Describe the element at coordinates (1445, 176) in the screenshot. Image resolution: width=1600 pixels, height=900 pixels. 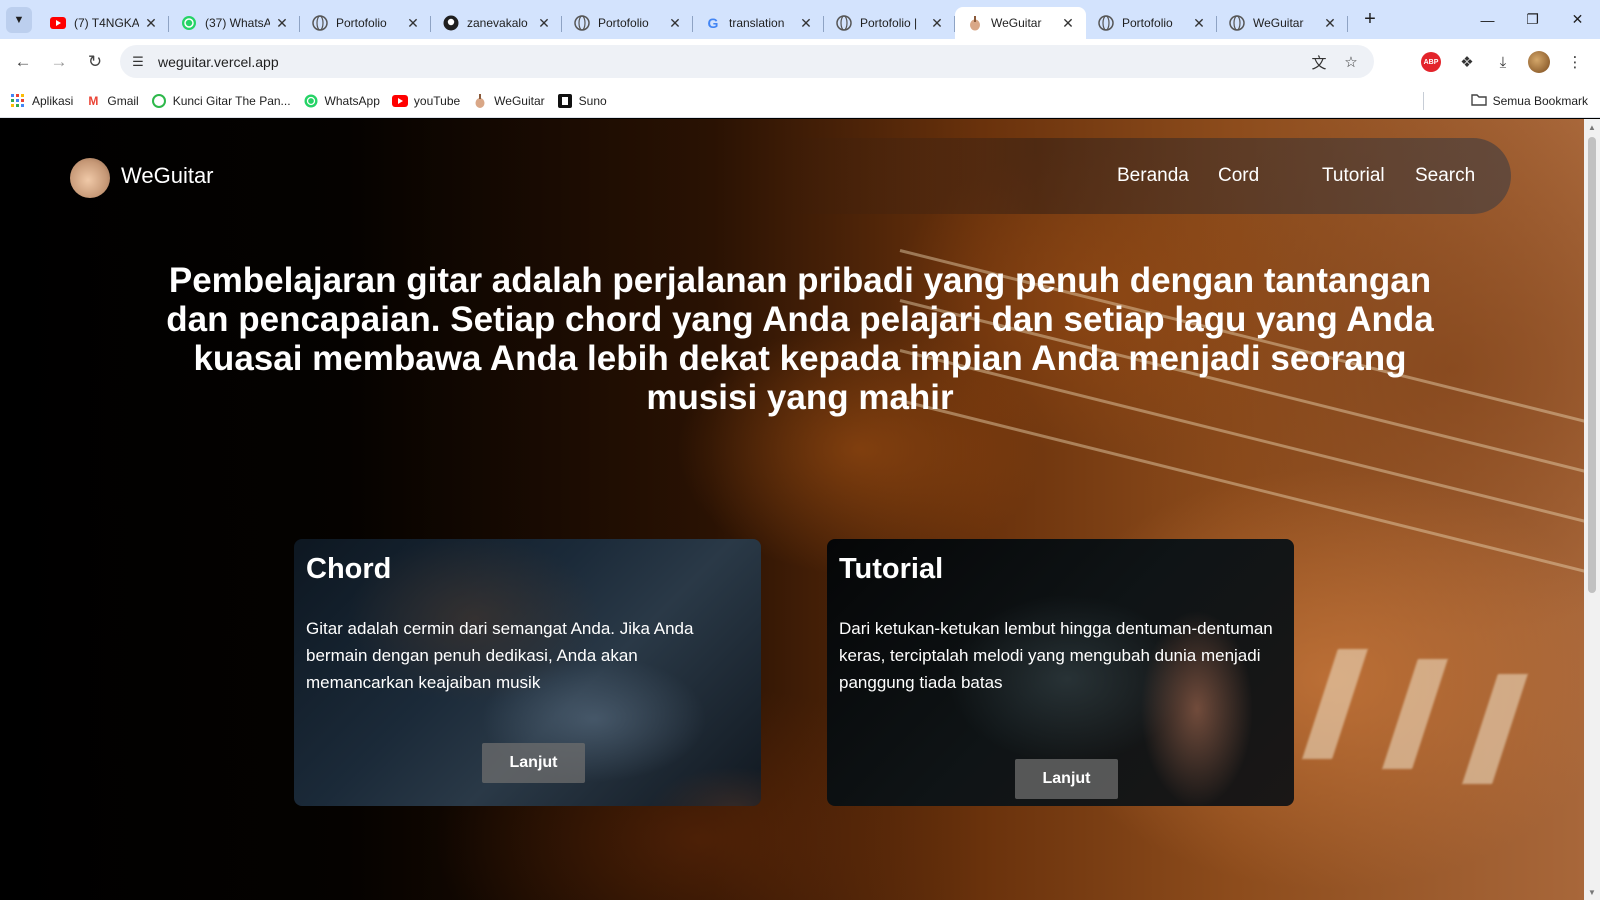
I see `nav-link-search: Search` at that location.